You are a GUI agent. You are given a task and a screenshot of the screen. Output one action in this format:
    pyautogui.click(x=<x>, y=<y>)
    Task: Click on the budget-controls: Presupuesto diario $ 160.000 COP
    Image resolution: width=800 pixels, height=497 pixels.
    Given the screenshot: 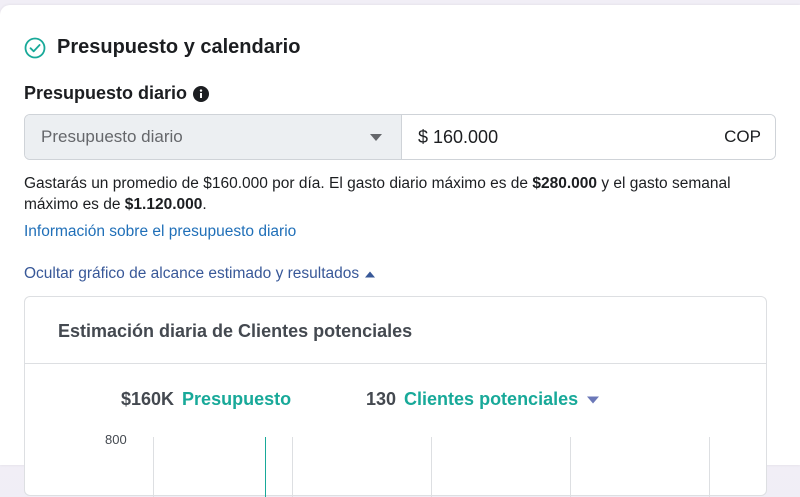 What is the action you would take?
    pyautogui.click(x=400, y=137)
    